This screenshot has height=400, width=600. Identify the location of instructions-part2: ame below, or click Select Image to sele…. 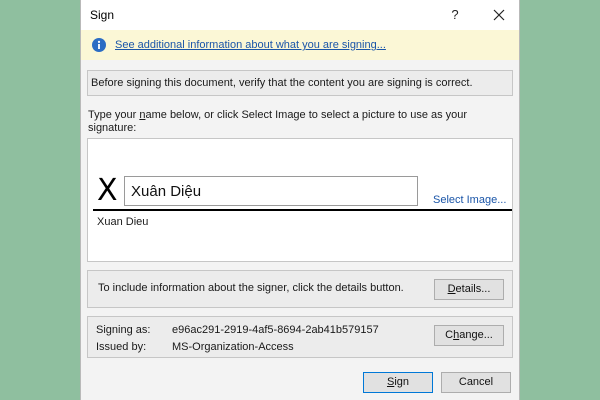
(278, 121).